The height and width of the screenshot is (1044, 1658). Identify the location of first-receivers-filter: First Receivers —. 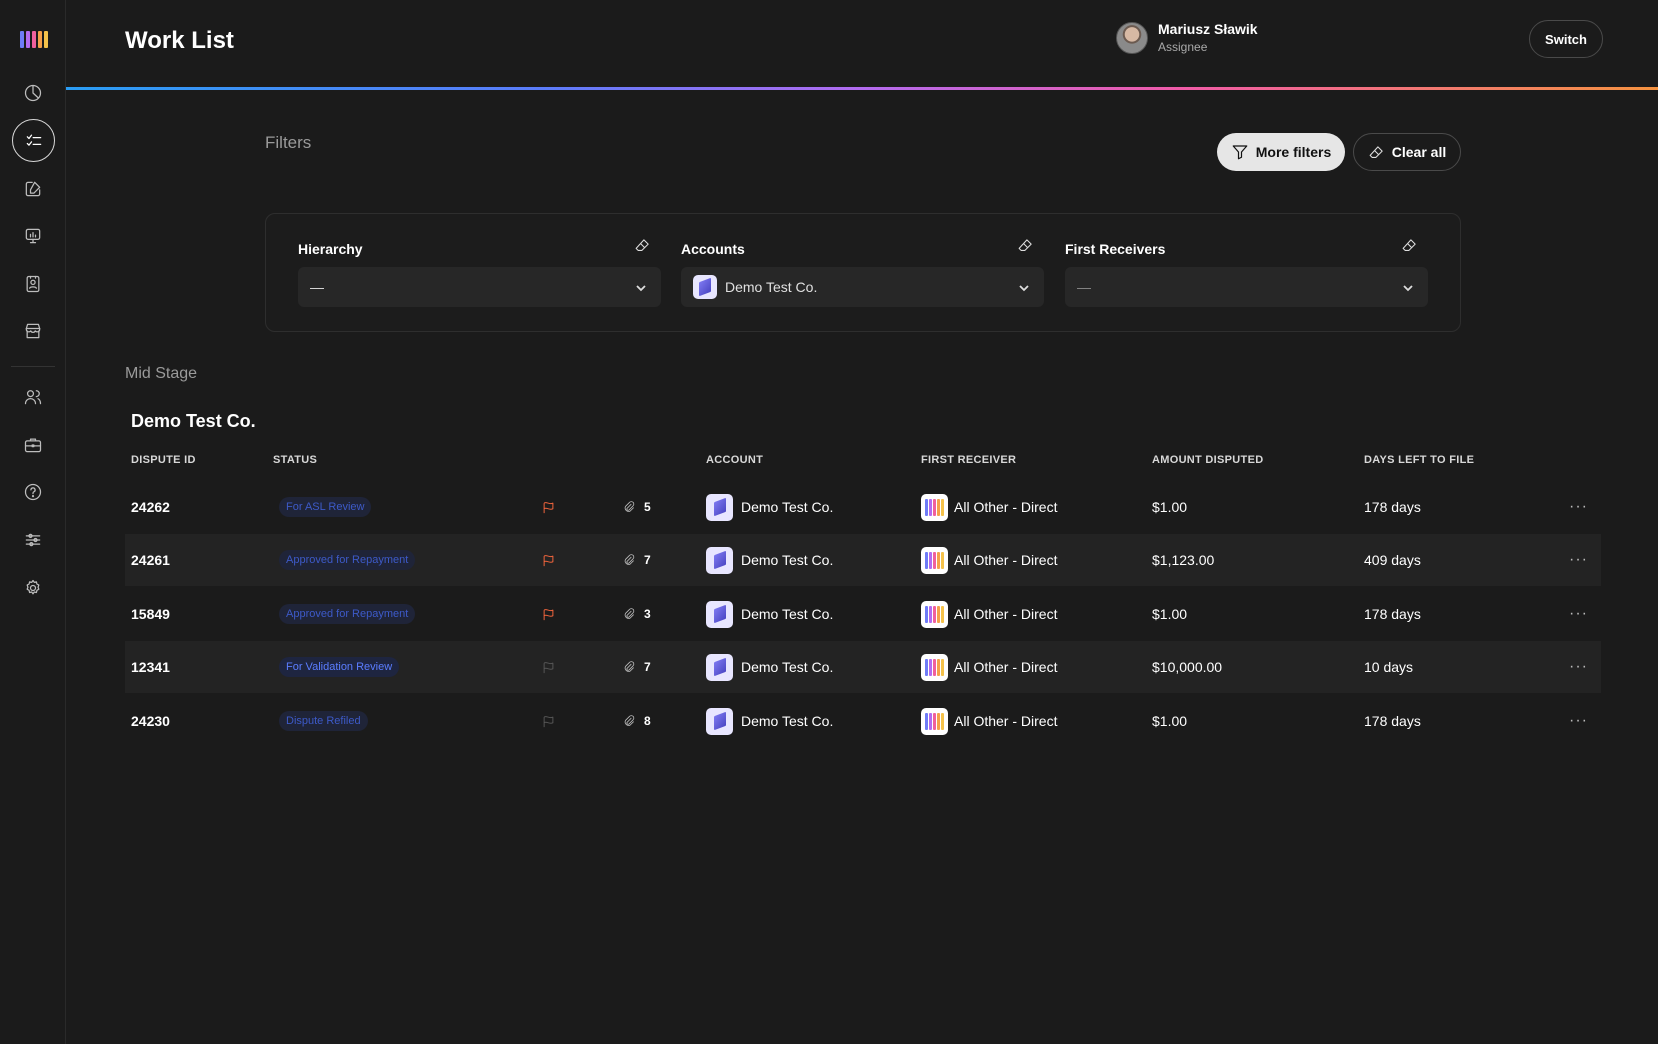
(1246, 272).